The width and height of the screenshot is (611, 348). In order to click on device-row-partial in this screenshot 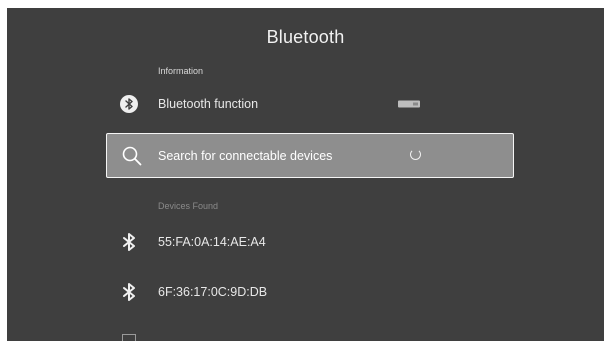, I will do `click(305, 335)`.